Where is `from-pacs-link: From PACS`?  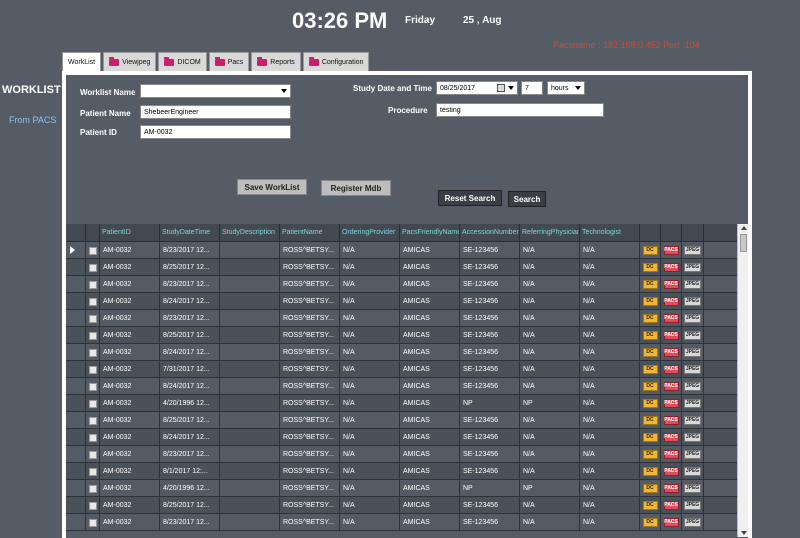
from-pacs-link: From PACS is located at coordinates (32, 120).